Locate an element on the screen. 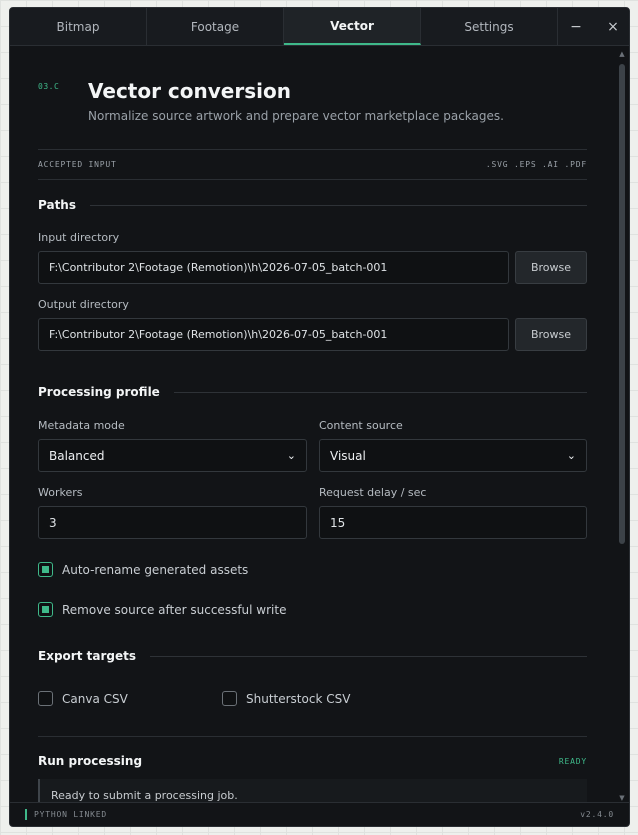  content-source-select: Visual ⌄ is located at coordinates (453, 455).